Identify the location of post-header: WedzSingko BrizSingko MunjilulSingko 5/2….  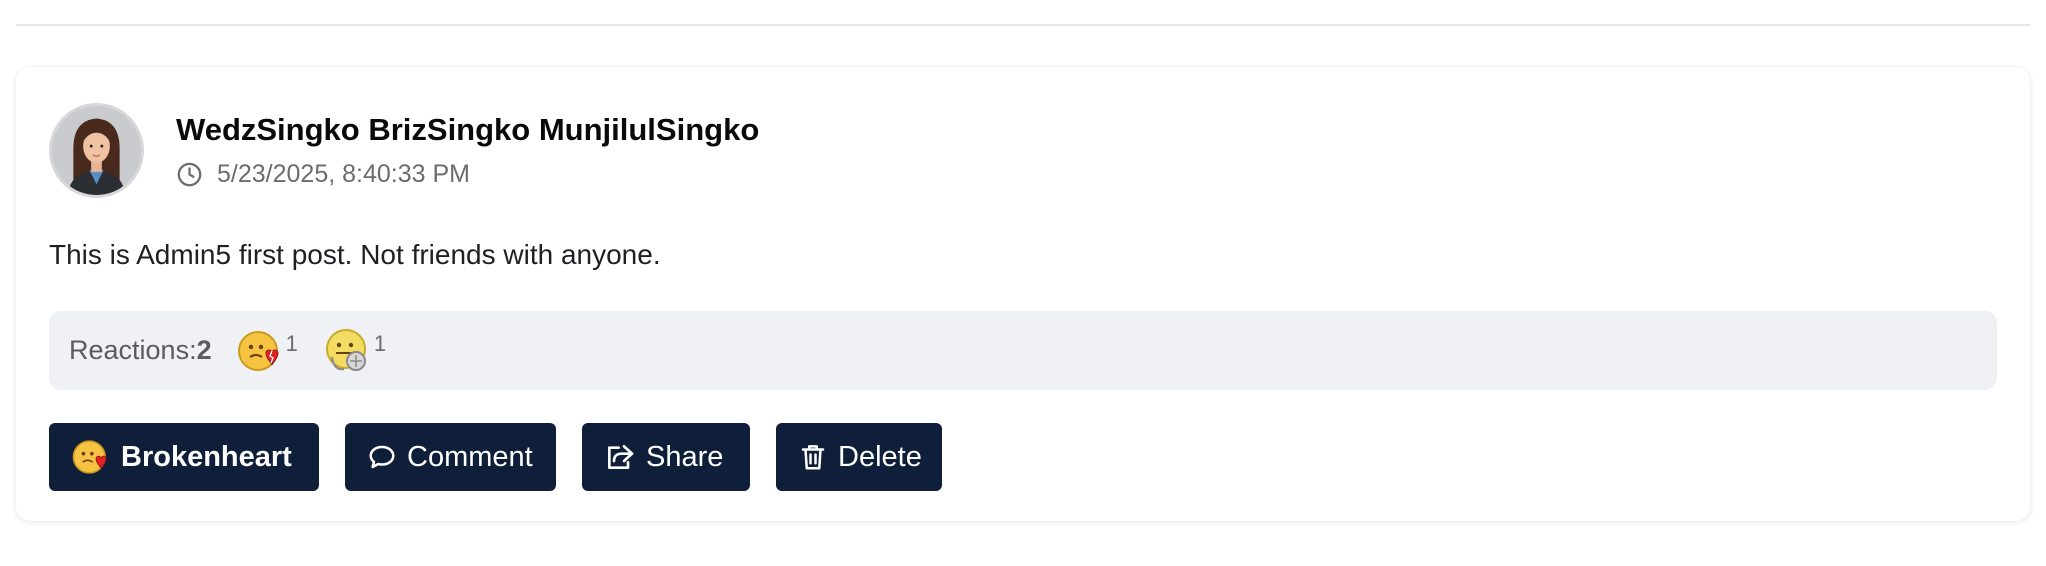
(404, 150).